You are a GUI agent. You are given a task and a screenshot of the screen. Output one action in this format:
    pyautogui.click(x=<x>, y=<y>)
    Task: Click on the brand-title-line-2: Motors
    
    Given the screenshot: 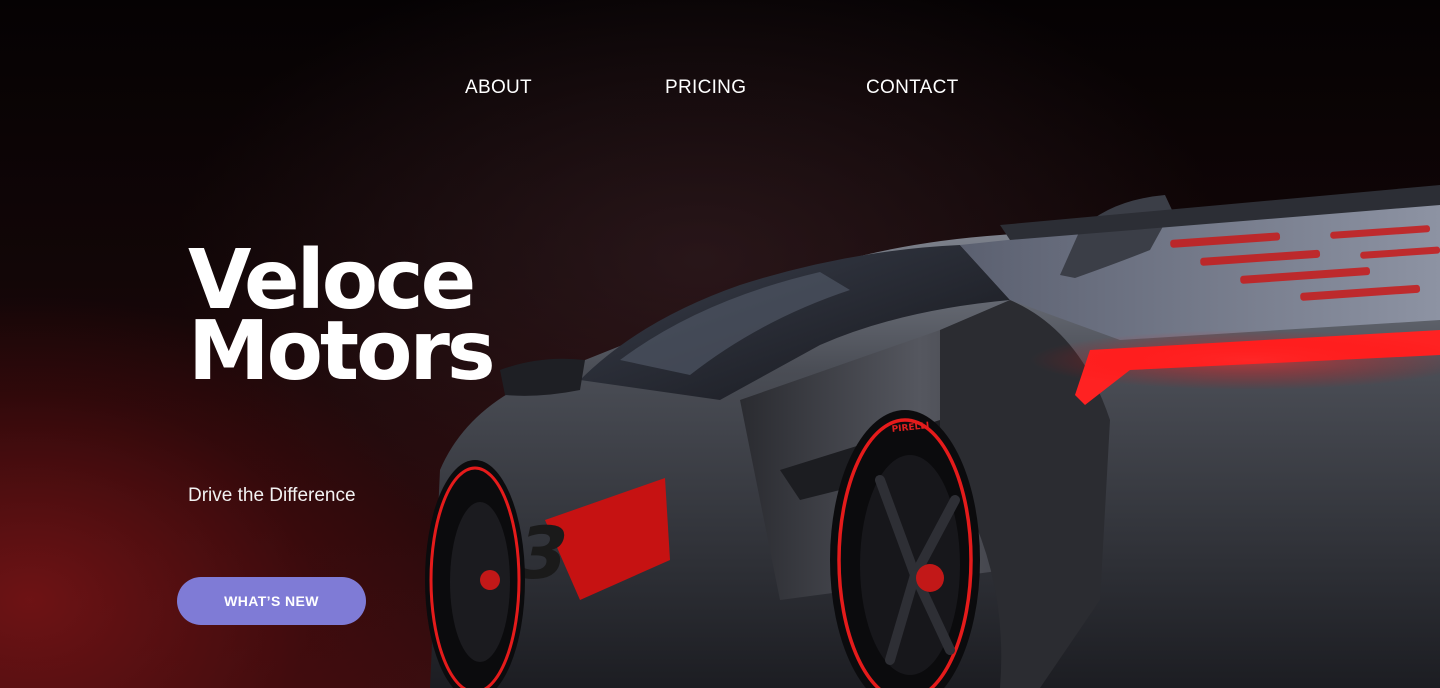 What is the action you would take?
    pyautogui.click(x=342, y=351)
    